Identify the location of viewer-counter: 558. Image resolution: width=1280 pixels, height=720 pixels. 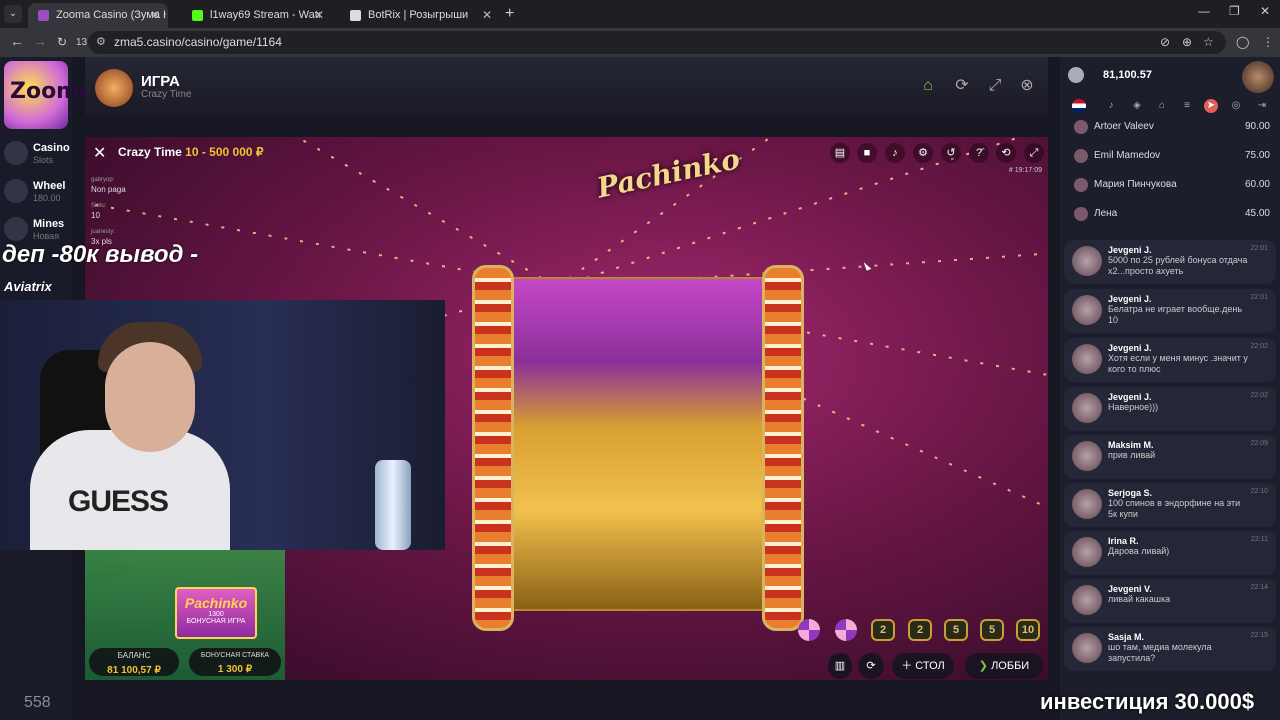
(37, 702).